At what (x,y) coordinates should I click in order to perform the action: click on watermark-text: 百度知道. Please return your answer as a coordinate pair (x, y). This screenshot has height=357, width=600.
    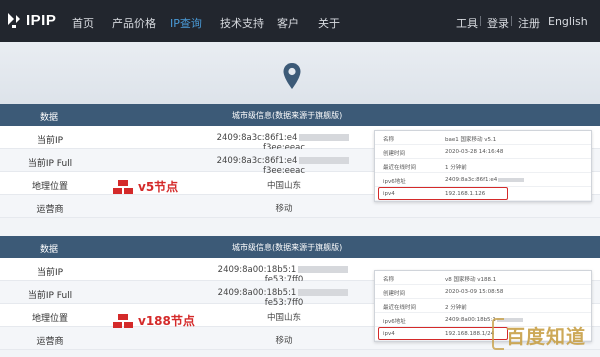
    Looking at the image, I should click on (546, 337).